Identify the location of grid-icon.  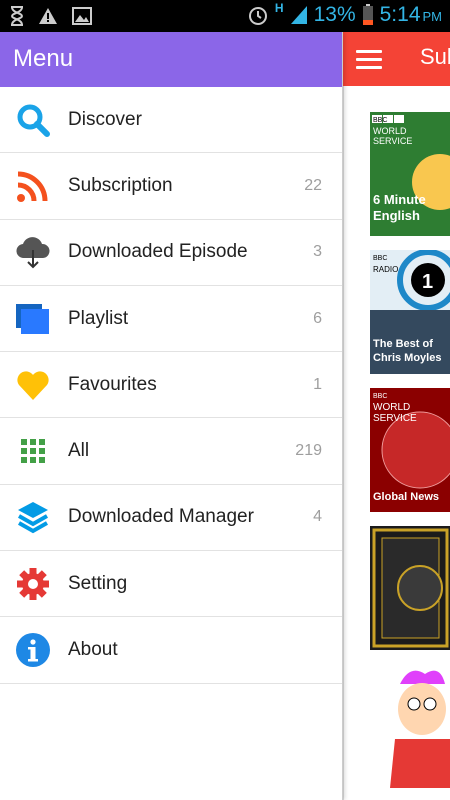
(33, 451).